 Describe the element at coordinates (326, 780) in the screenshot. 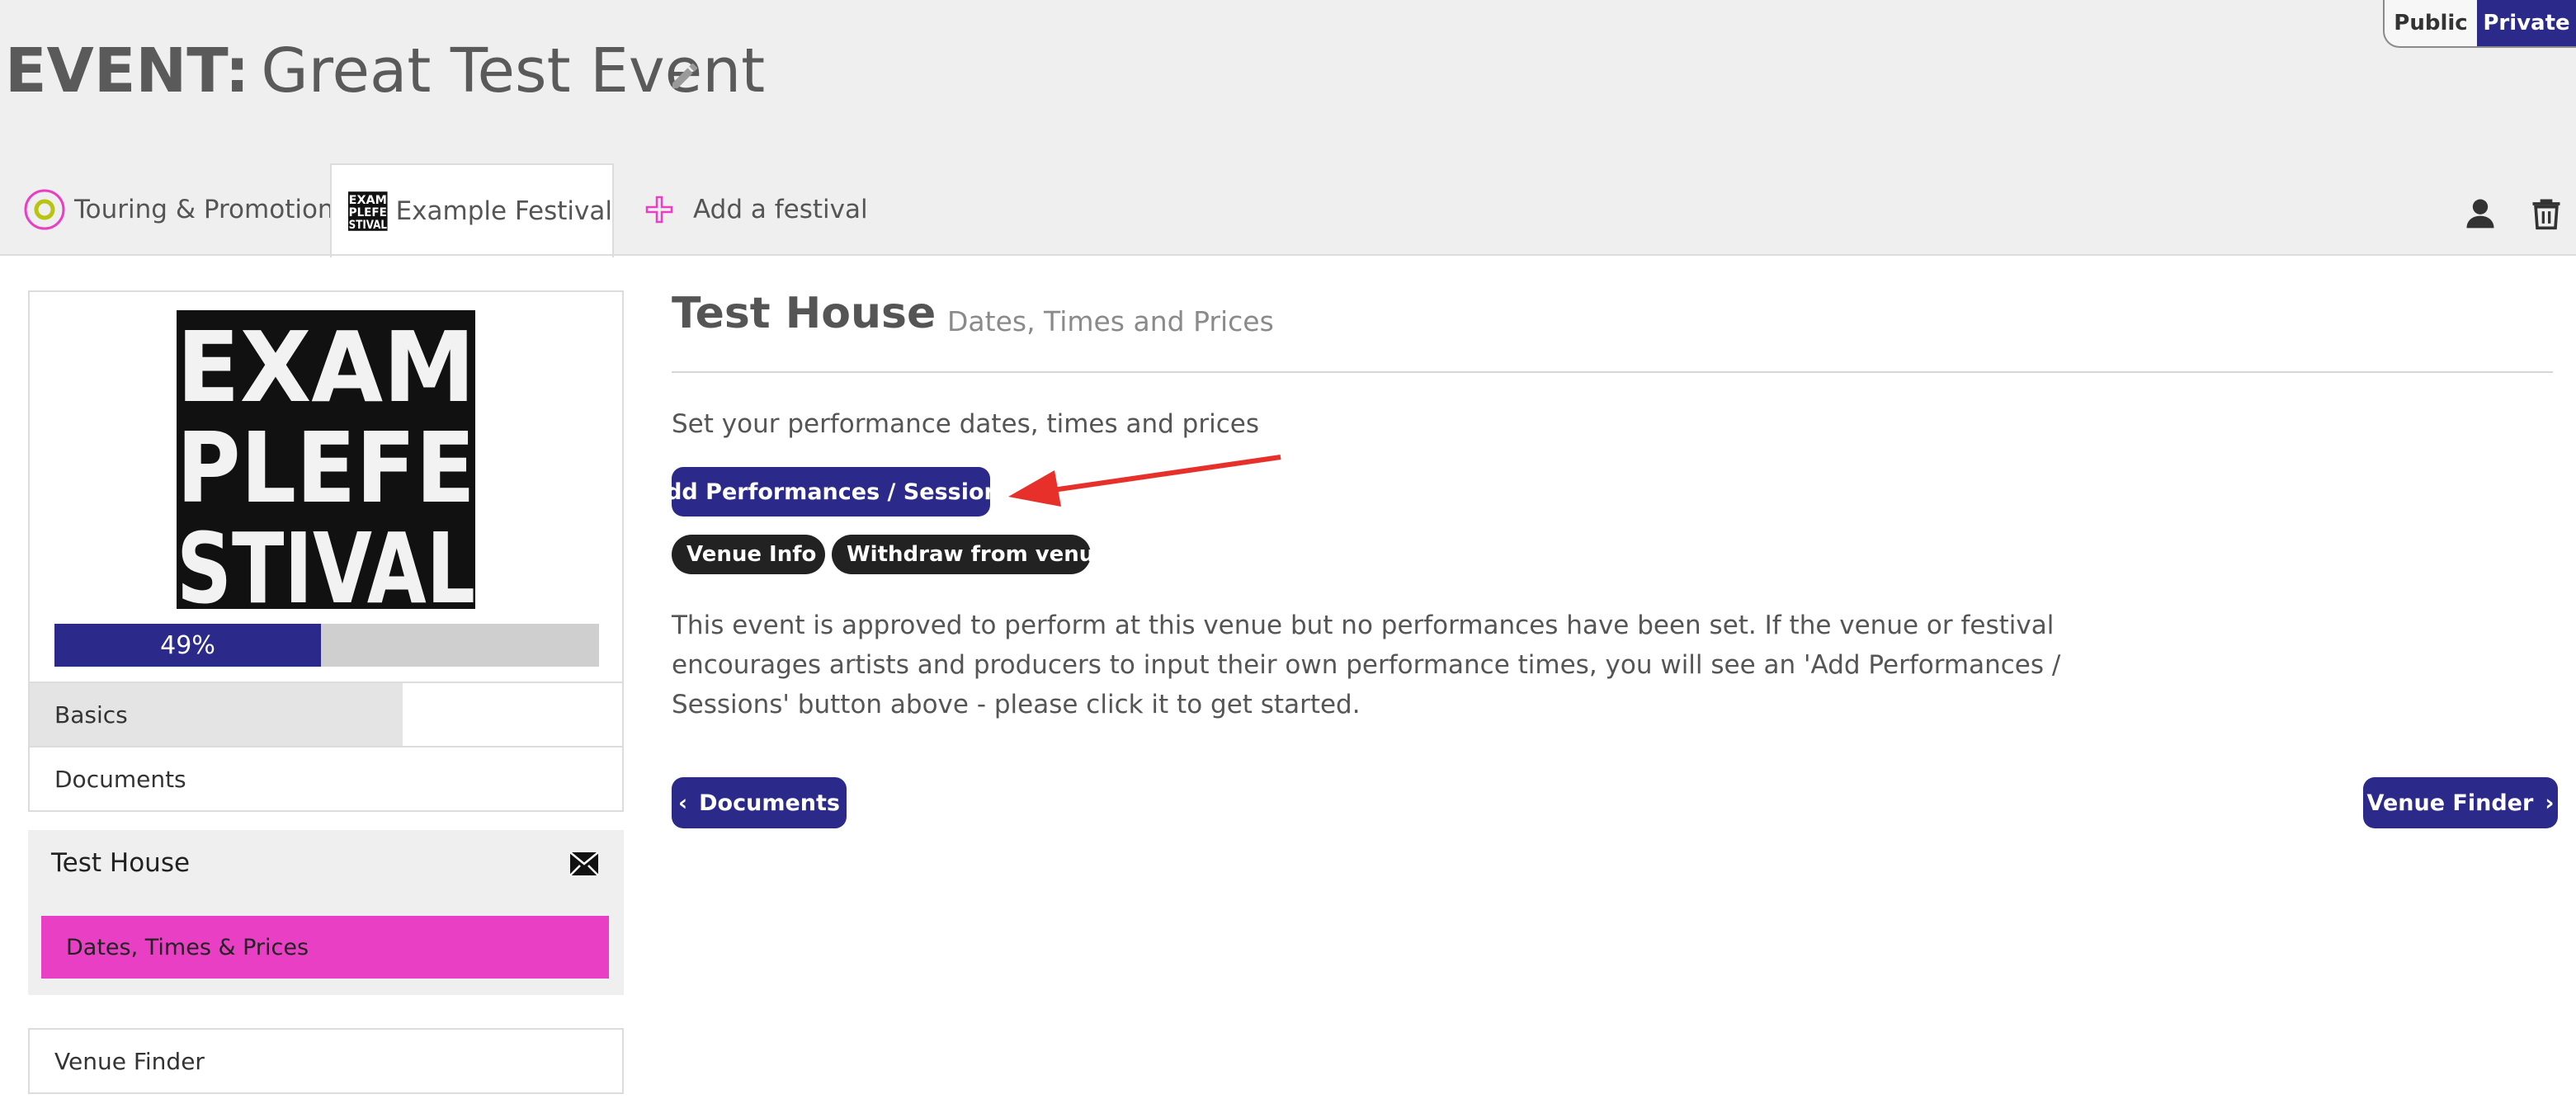

I see `sidebar-item-documents: Documents` at that location.